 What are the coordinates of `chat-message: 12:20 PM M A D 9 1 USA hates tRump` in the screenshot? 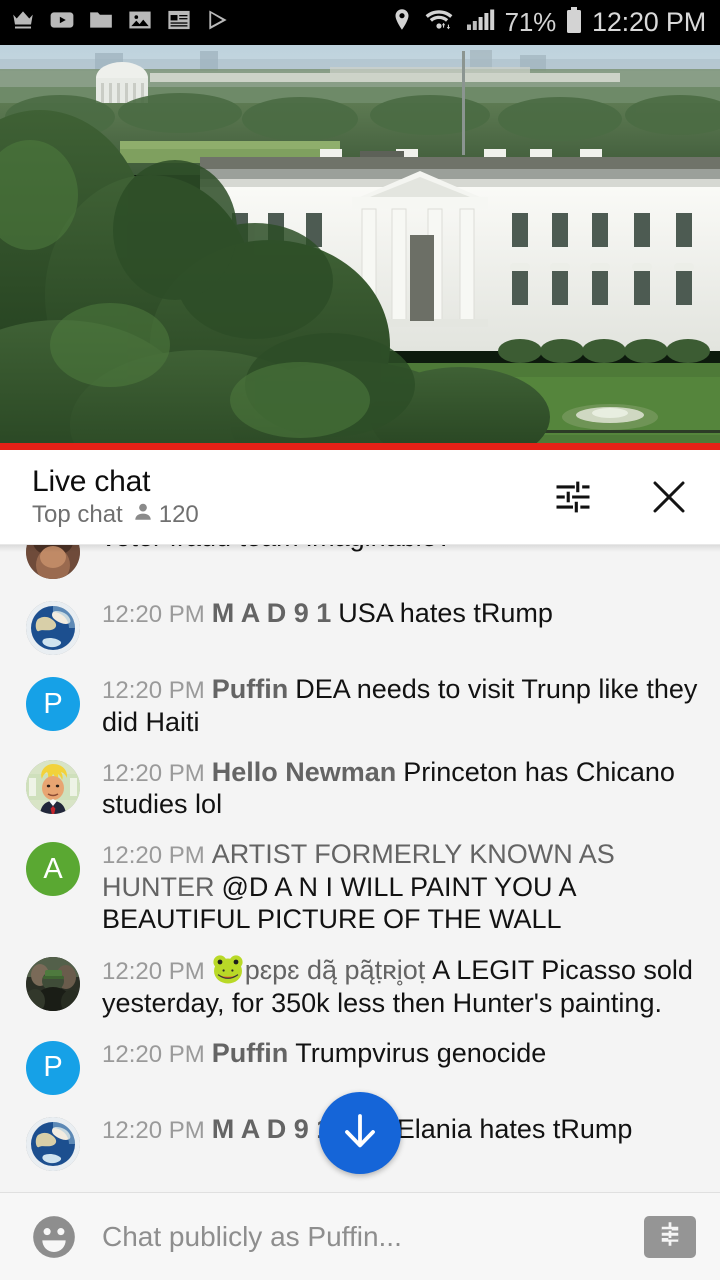 It's located at (360, 625).